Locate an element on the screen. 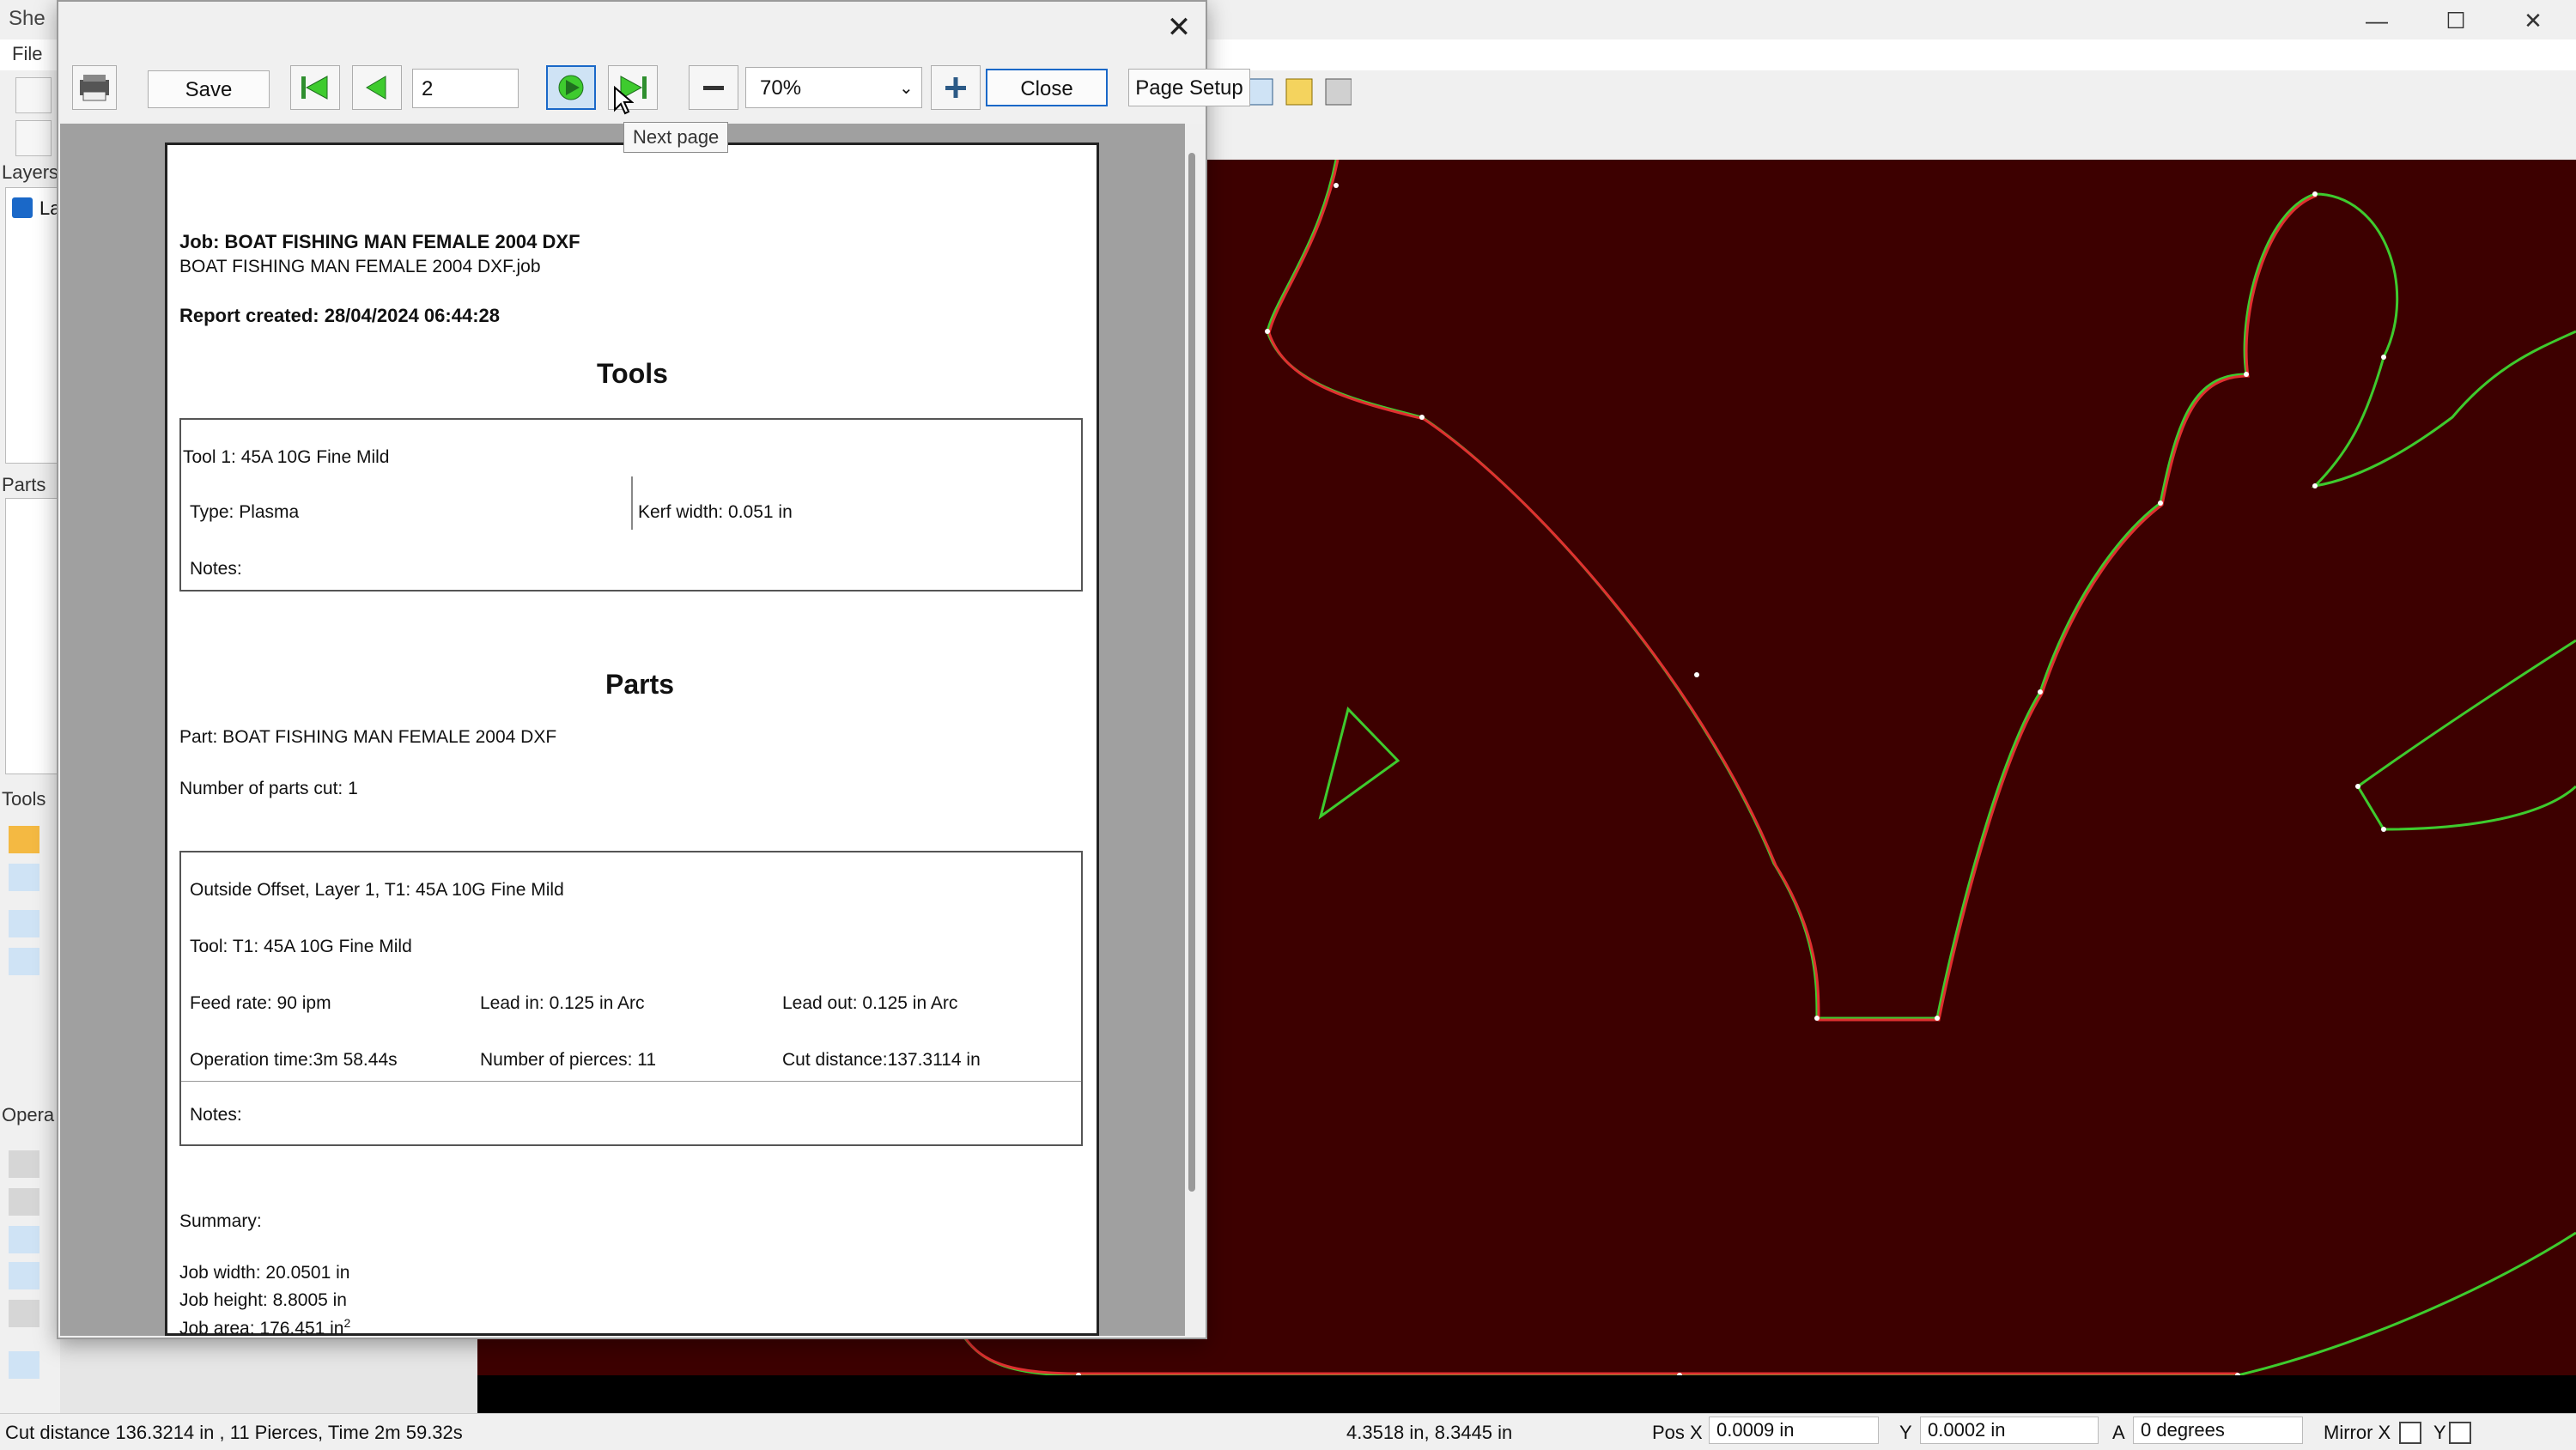  tool-notes: Notes: is located at coordinates (216, 569).